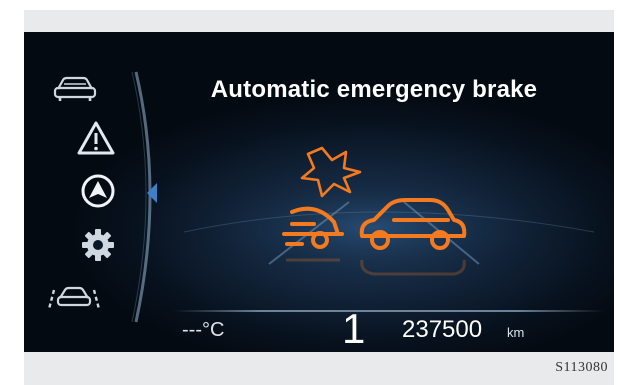 This screenshot has width=618, height=385. What do you see at coordinates (319, 368) in the screenshot?
I see `figure-bottom-band` at bounding box center [319, 368].